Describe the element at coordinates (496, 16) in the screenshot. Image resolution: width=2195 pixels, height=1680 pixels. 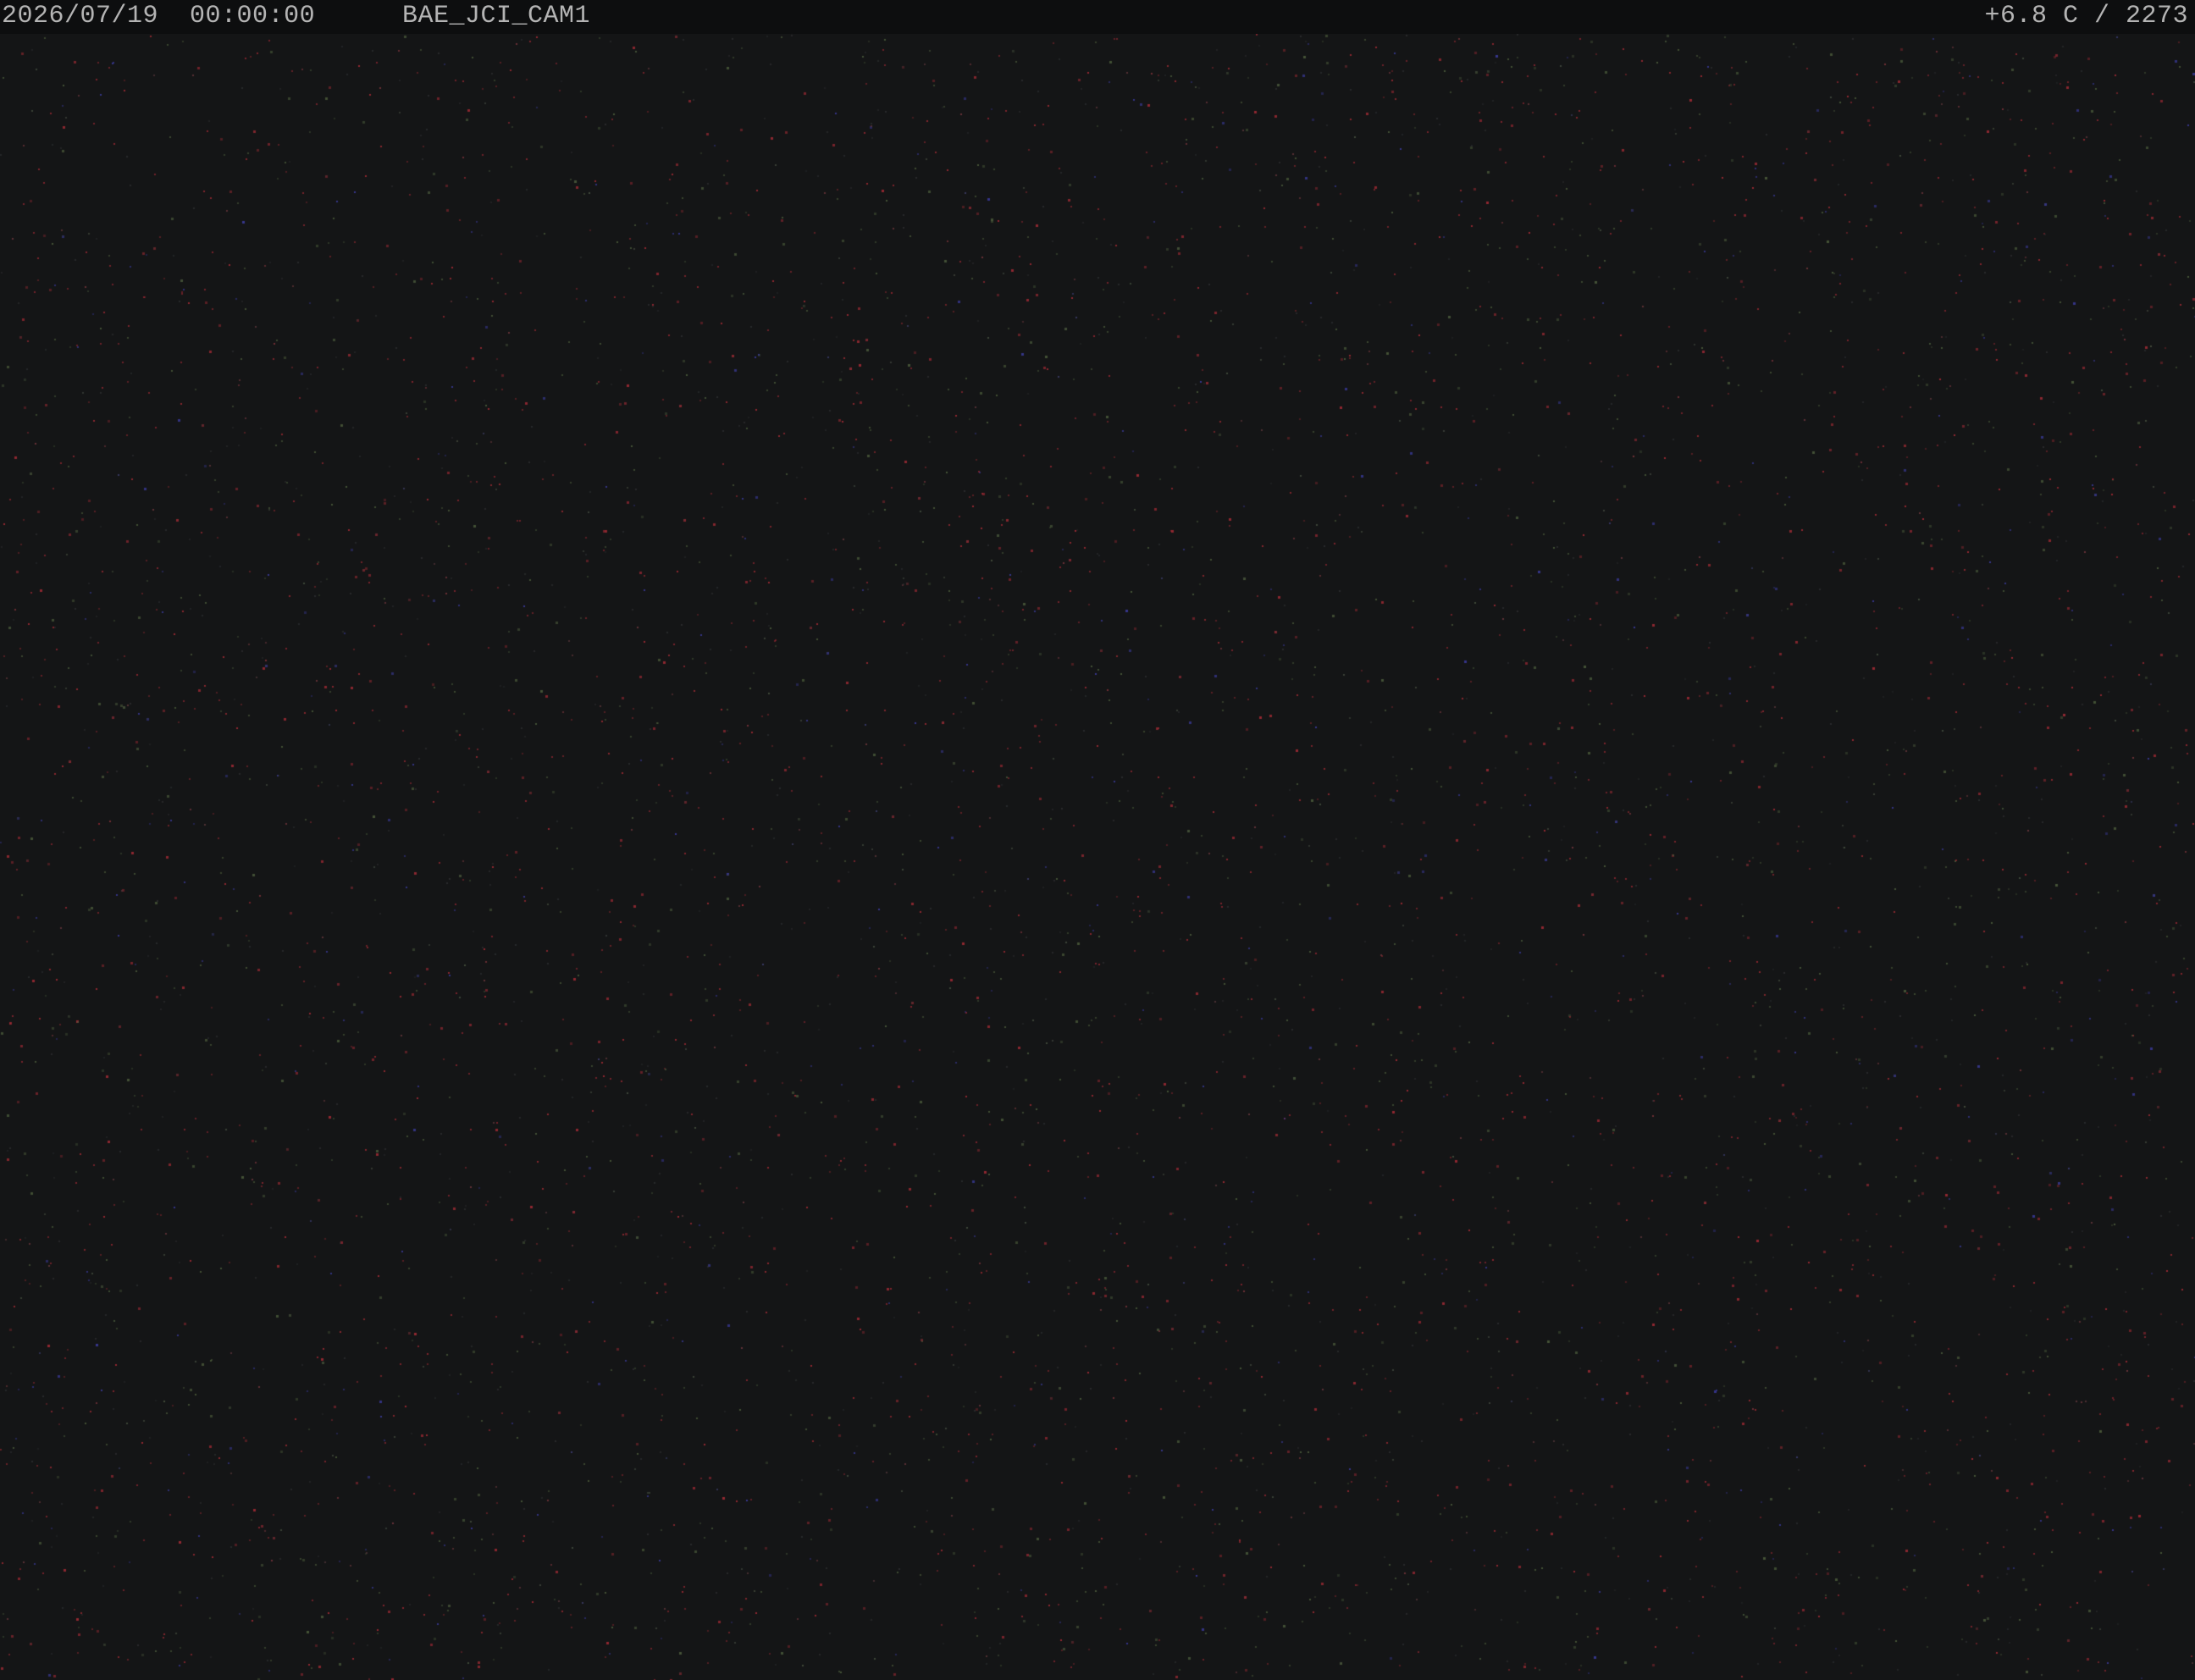
I see `camera-id: BAE_JCI_CAM1` at that location.